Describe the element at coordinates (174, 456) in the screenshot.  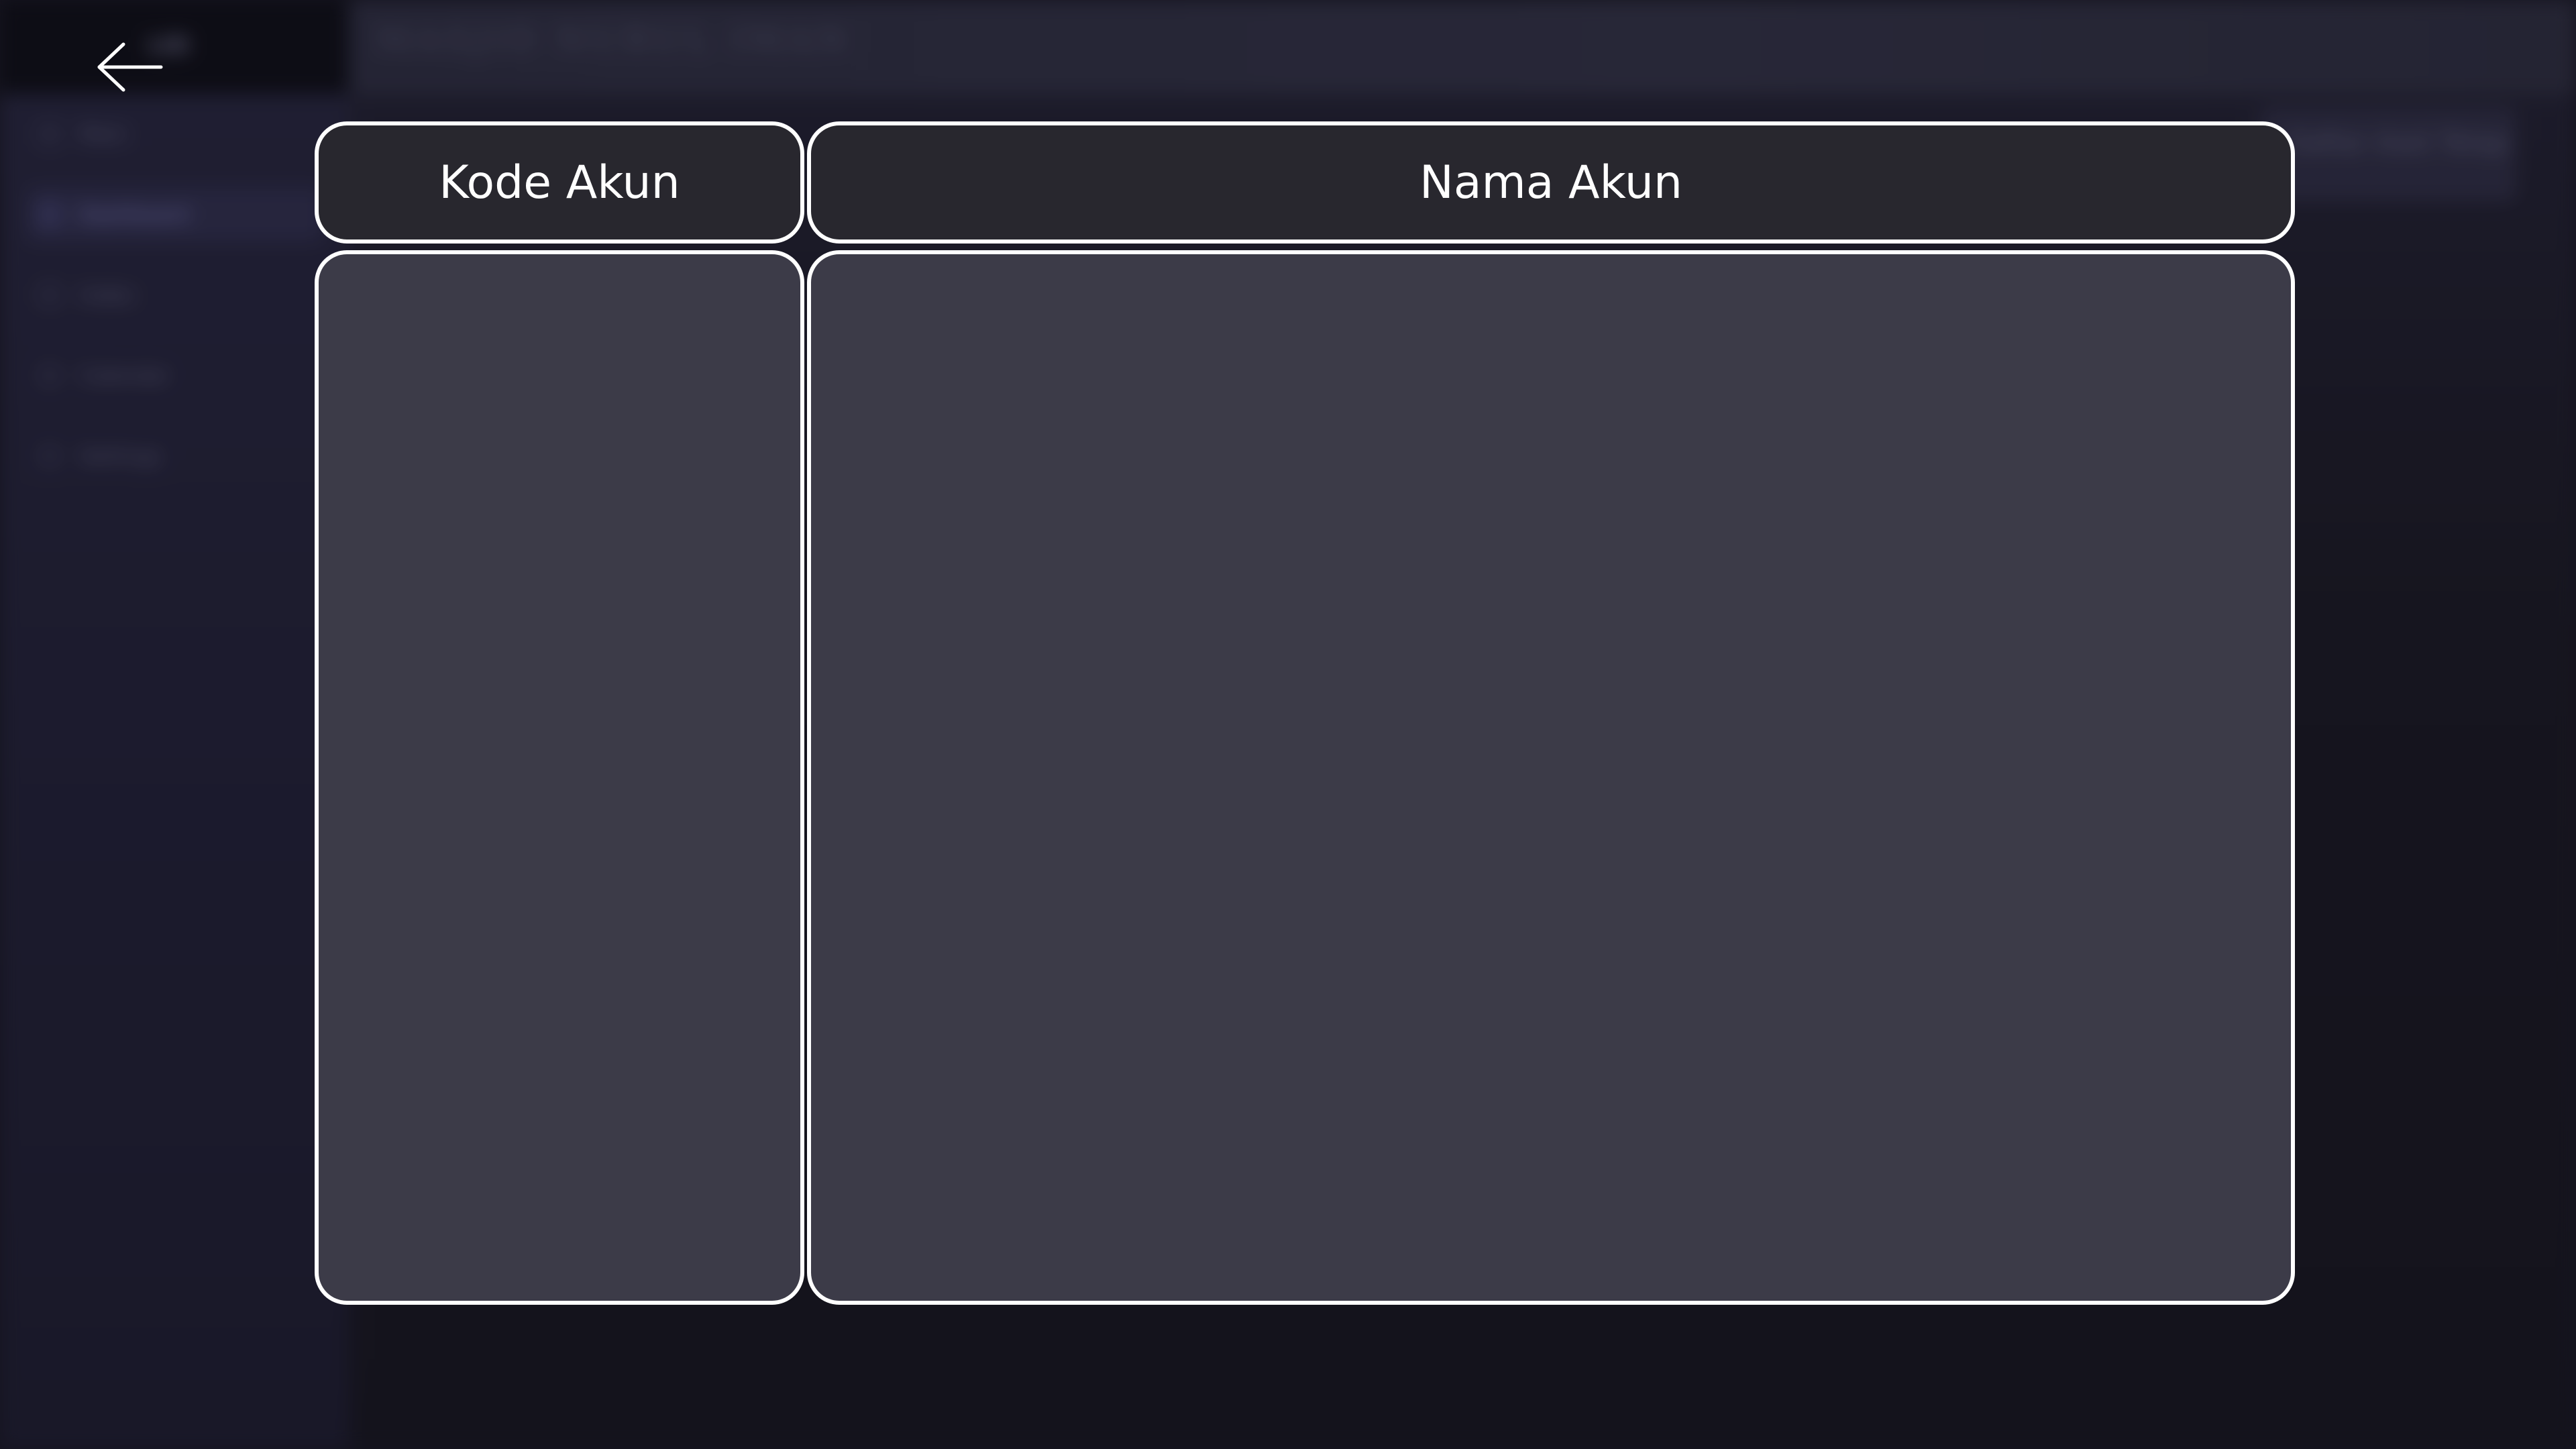
I see `background-nav-item-settings: Settings` at that location.